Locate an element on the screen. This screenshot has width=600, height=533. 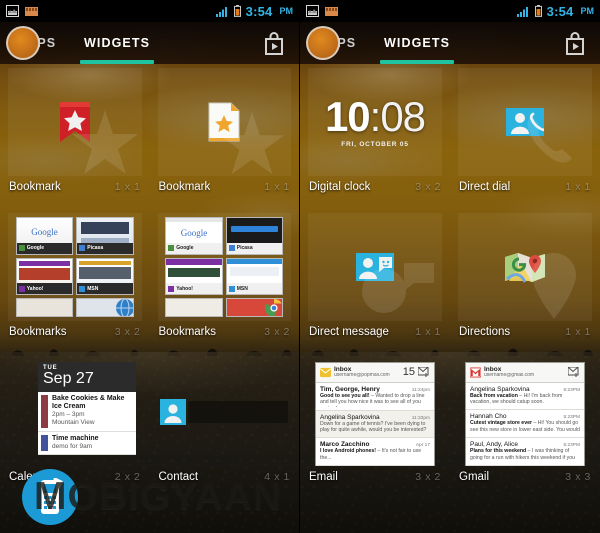
bookmark-title-bar: Yahoo! is located at coordinates (194, 289).